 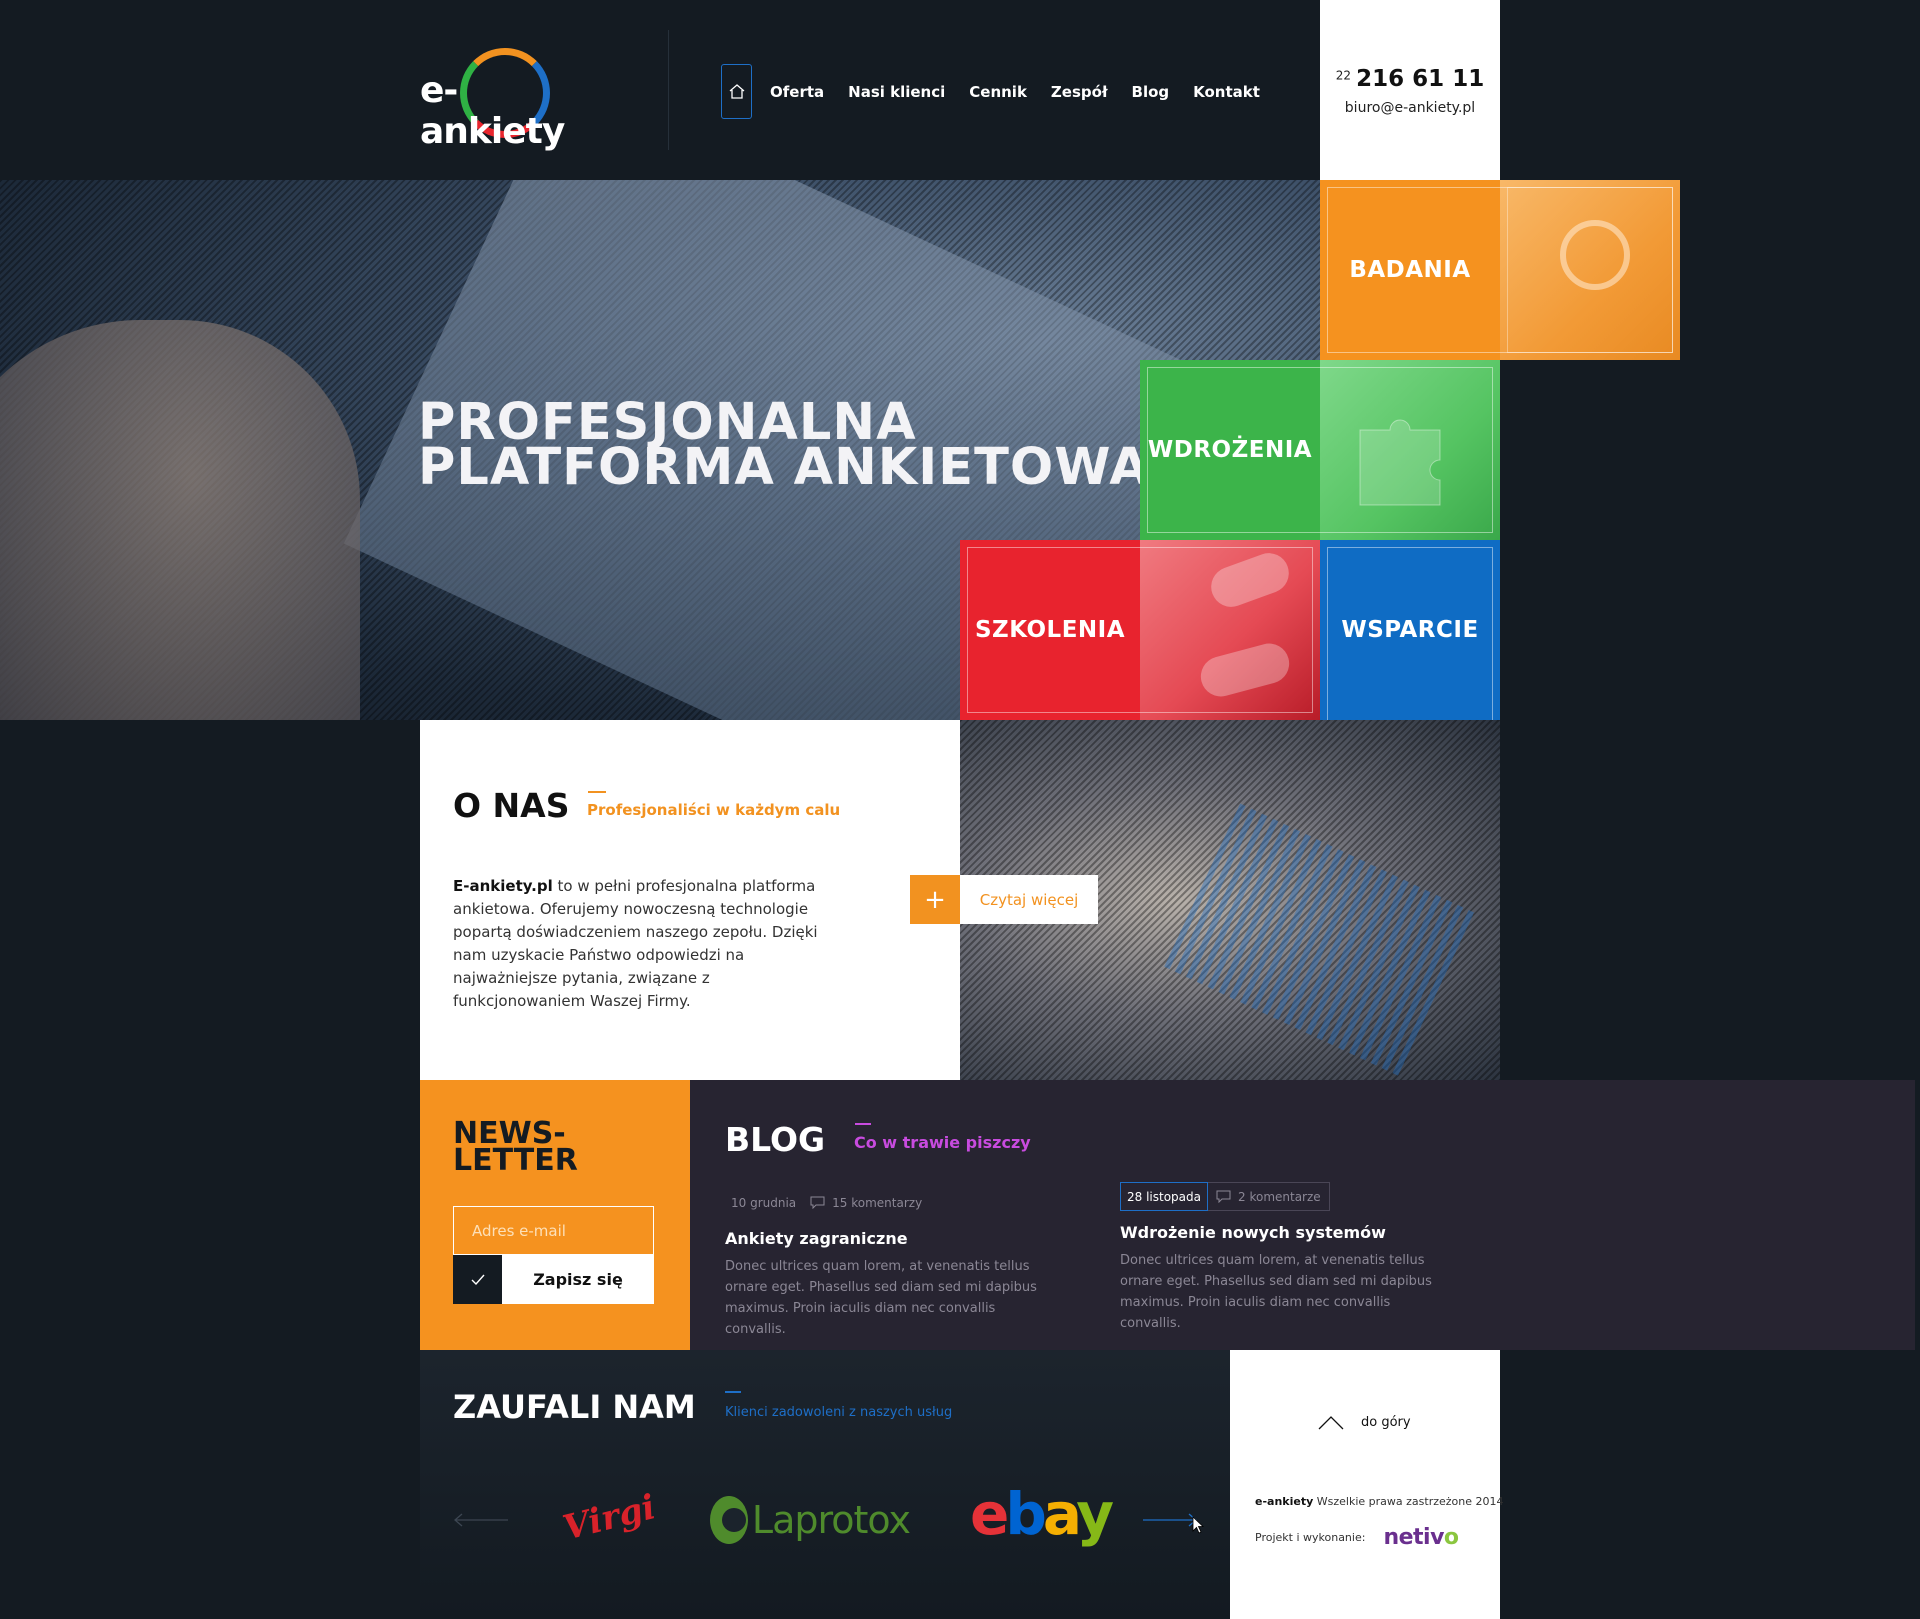 I want to click on hero-title: PROFESJONALNA PLATFORMA ANKIETOWA, so click(x=784, y=447).